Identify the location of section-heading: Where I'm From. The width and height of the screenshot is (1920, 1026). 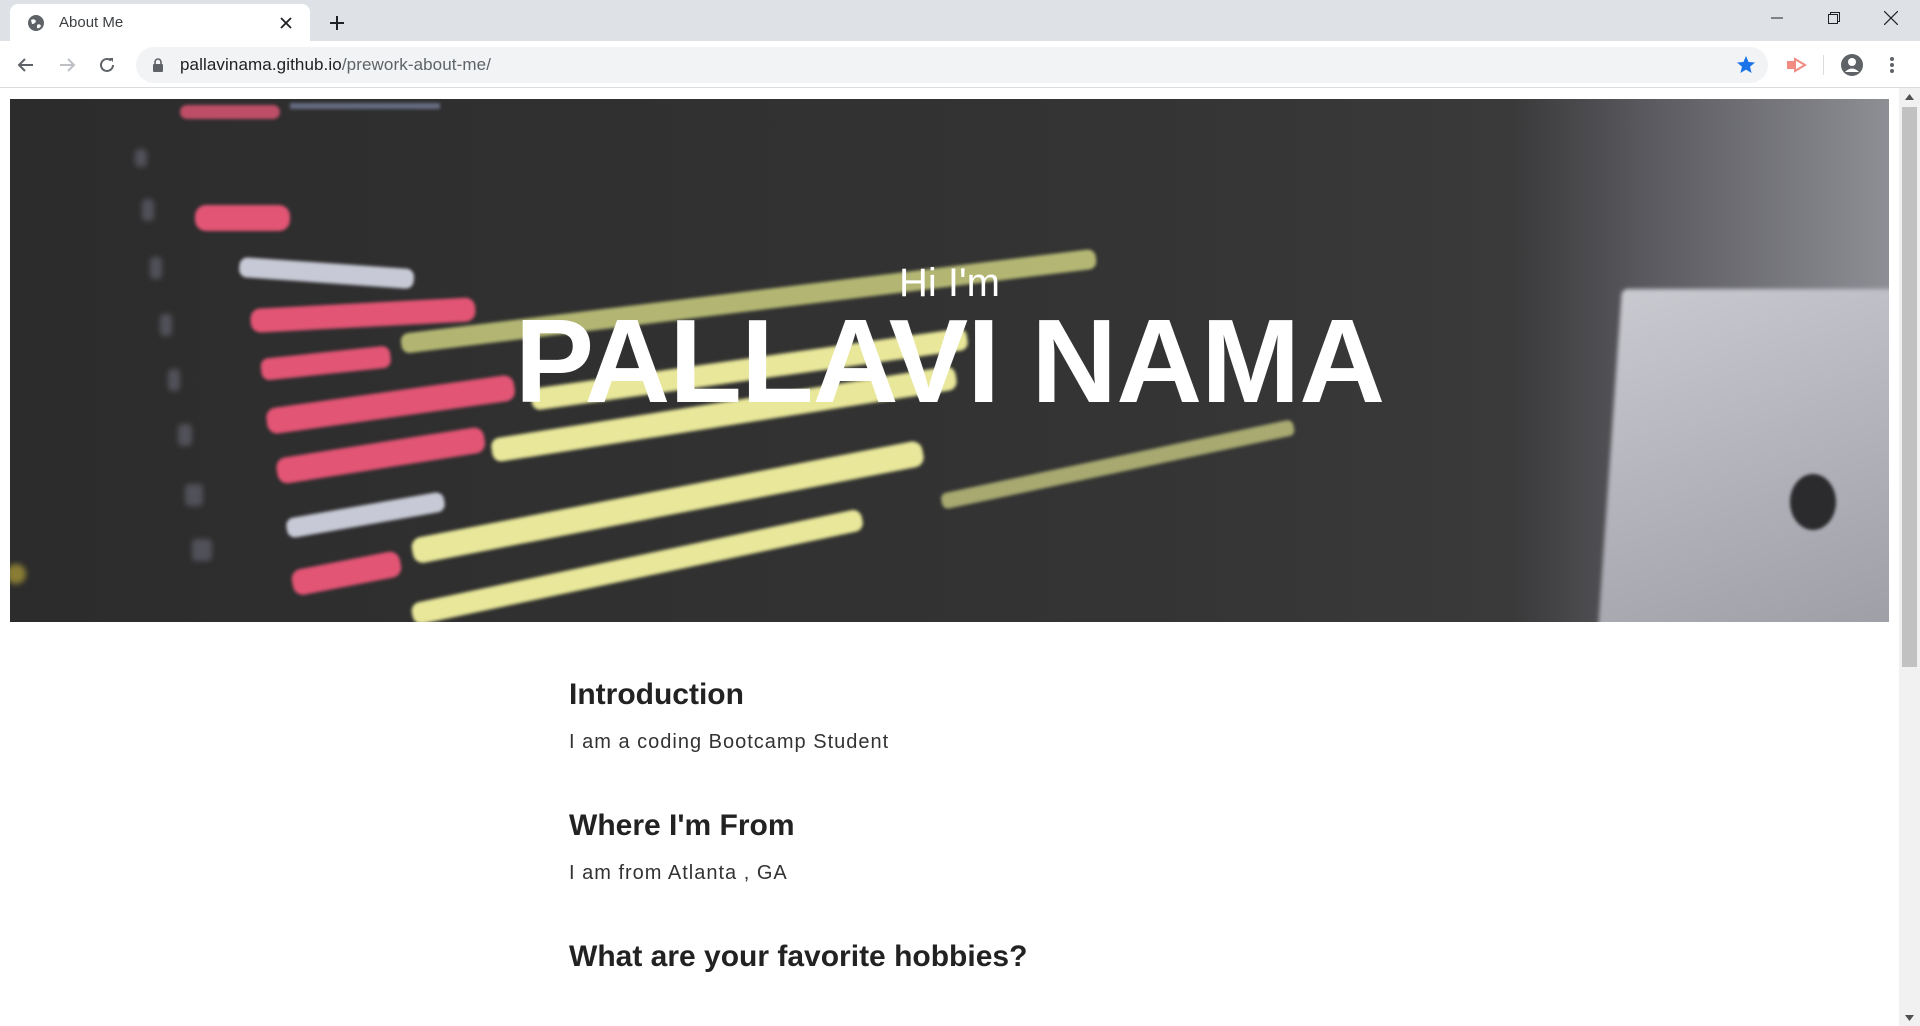
(682, 825).